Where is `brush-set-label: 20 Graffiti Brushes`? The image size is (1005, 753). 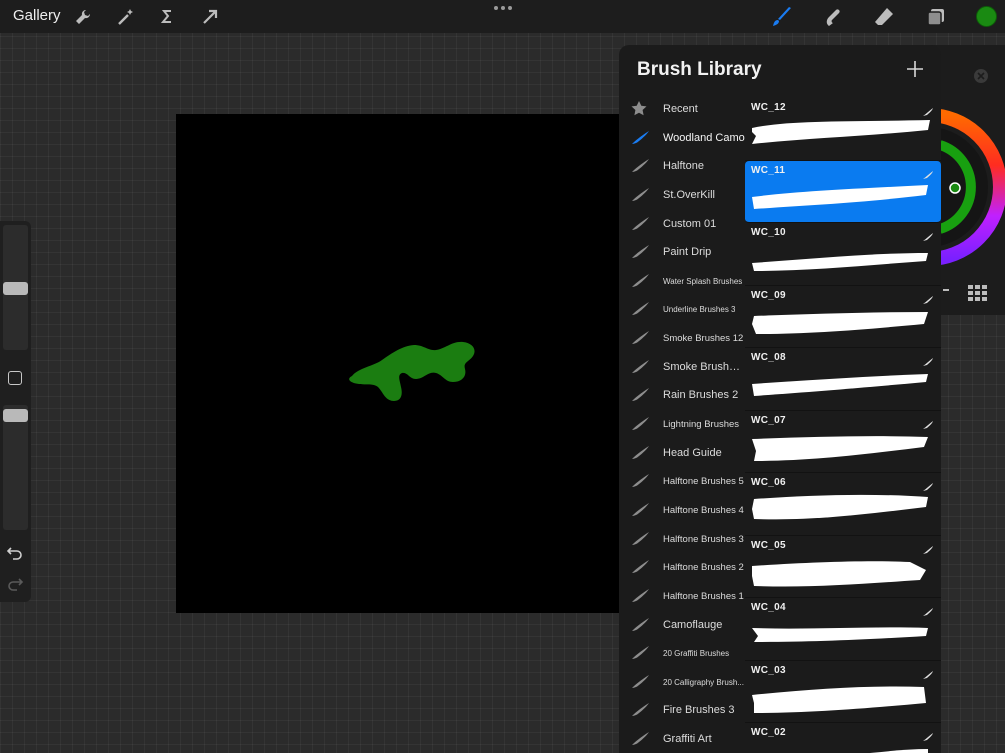 brush-set-label: 20 Graffiti Brushes is located at coordinates (696, 654).